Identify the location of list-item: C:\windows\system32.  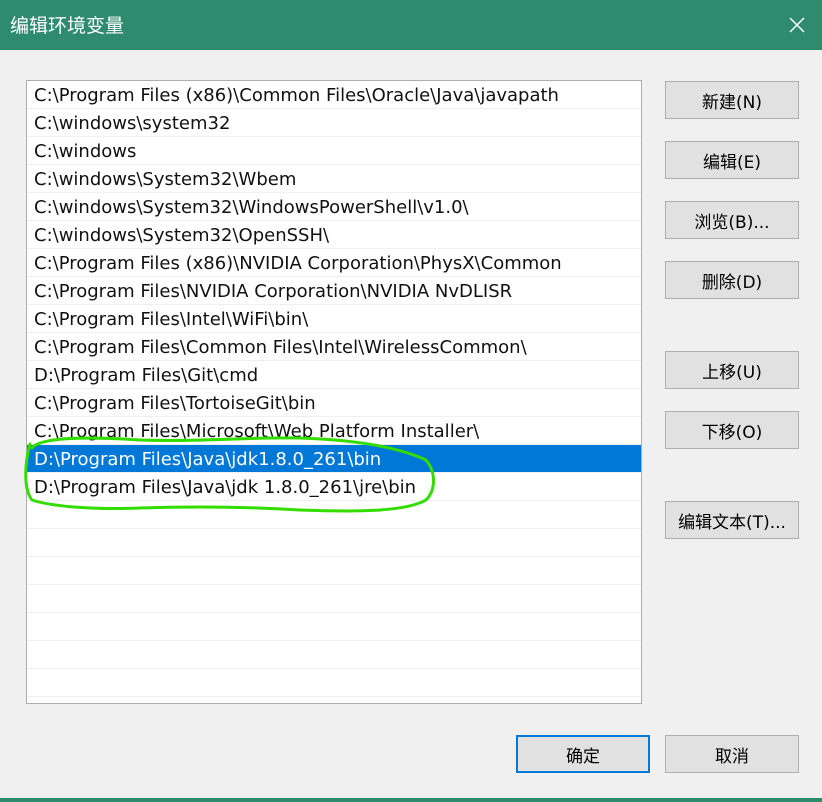
(334, 123).